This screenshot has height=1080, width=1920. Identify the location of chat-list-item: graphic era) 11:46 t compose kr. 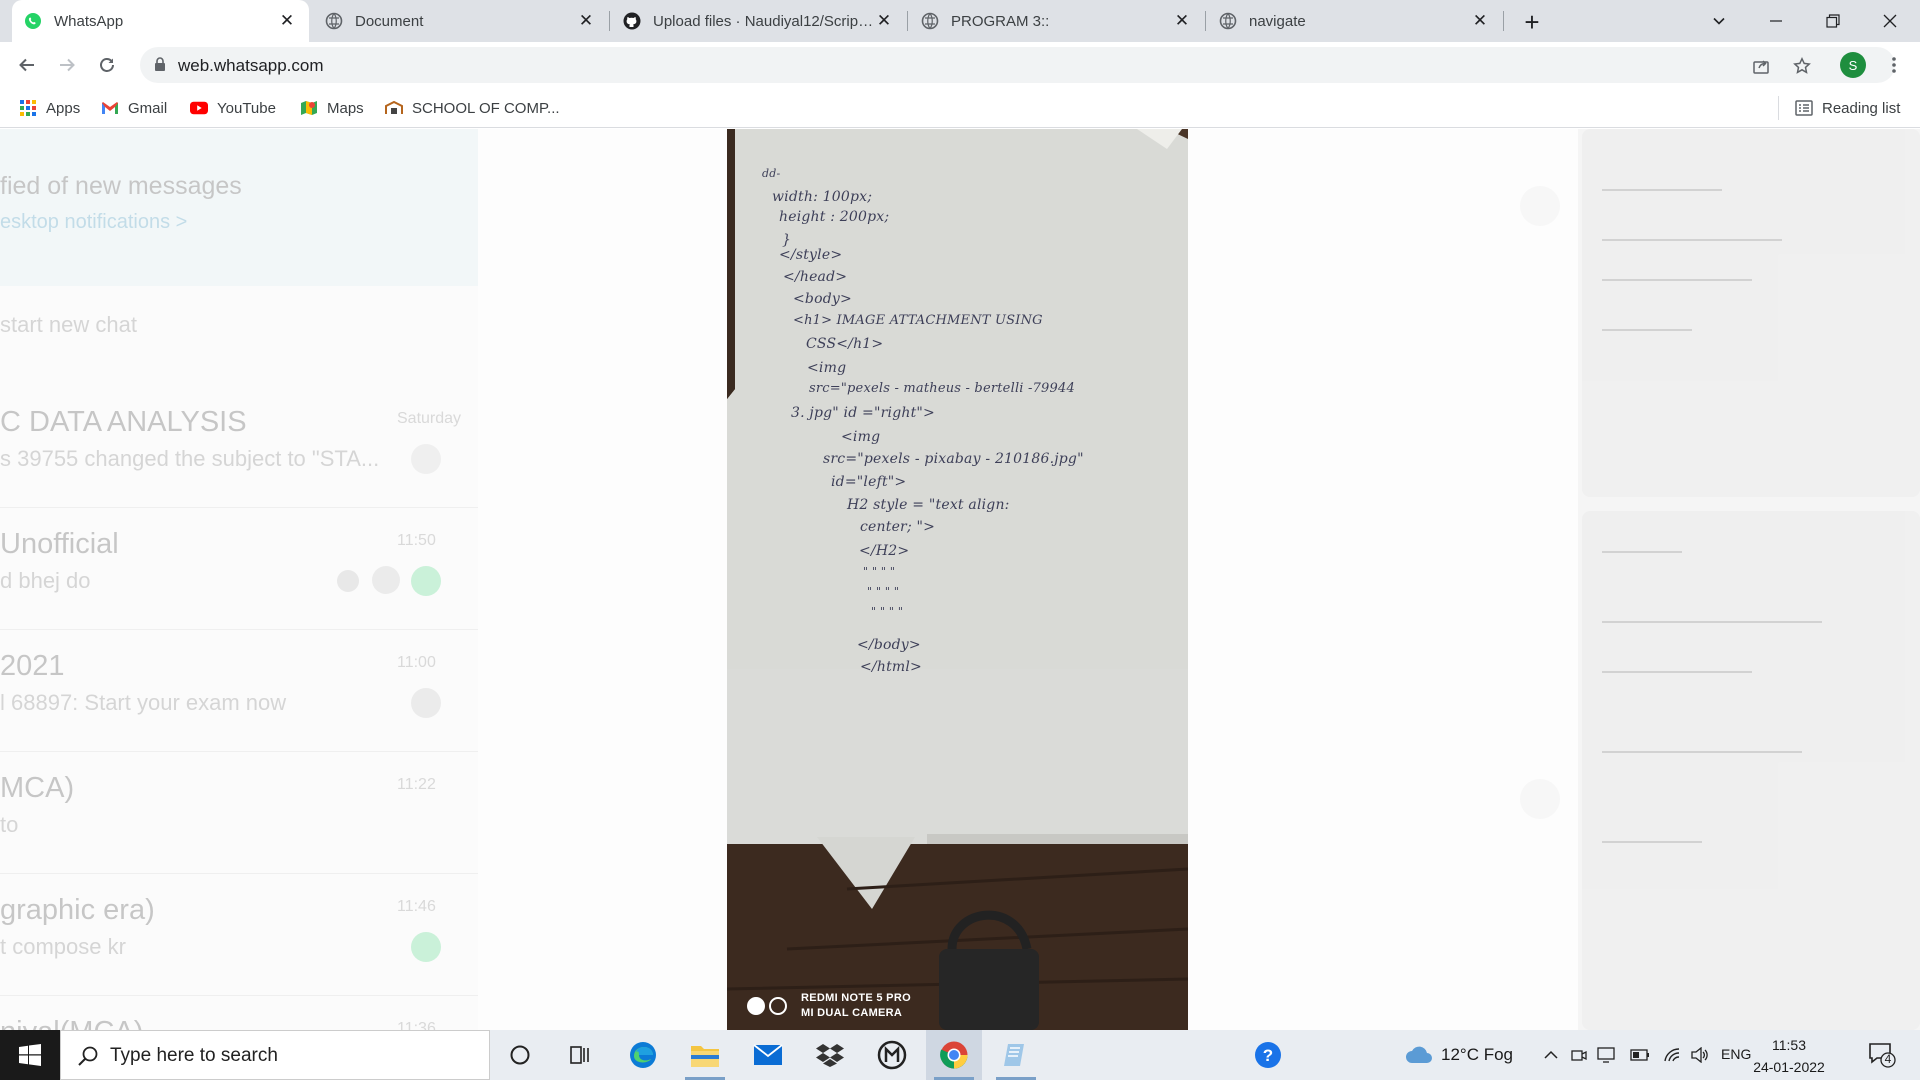
(239, 935).